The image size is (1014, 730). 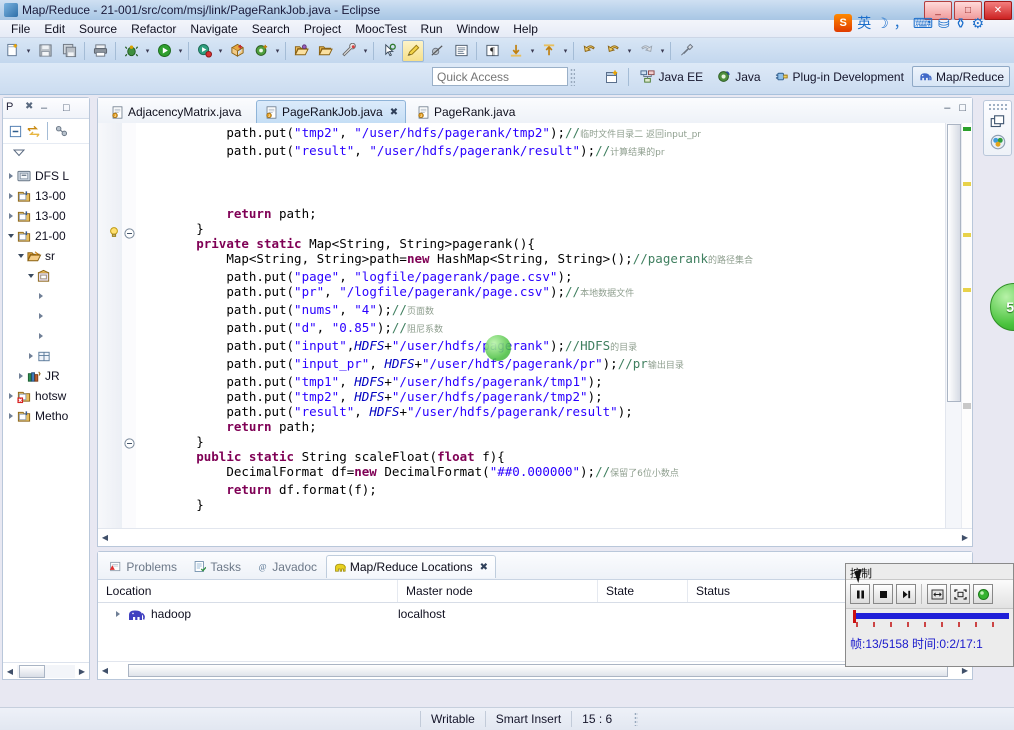 What do you see at coordinates (944, 23) in the screenshot?
I see `ime-toolbox-icon: ⛁` at bounding box center [944, 23].